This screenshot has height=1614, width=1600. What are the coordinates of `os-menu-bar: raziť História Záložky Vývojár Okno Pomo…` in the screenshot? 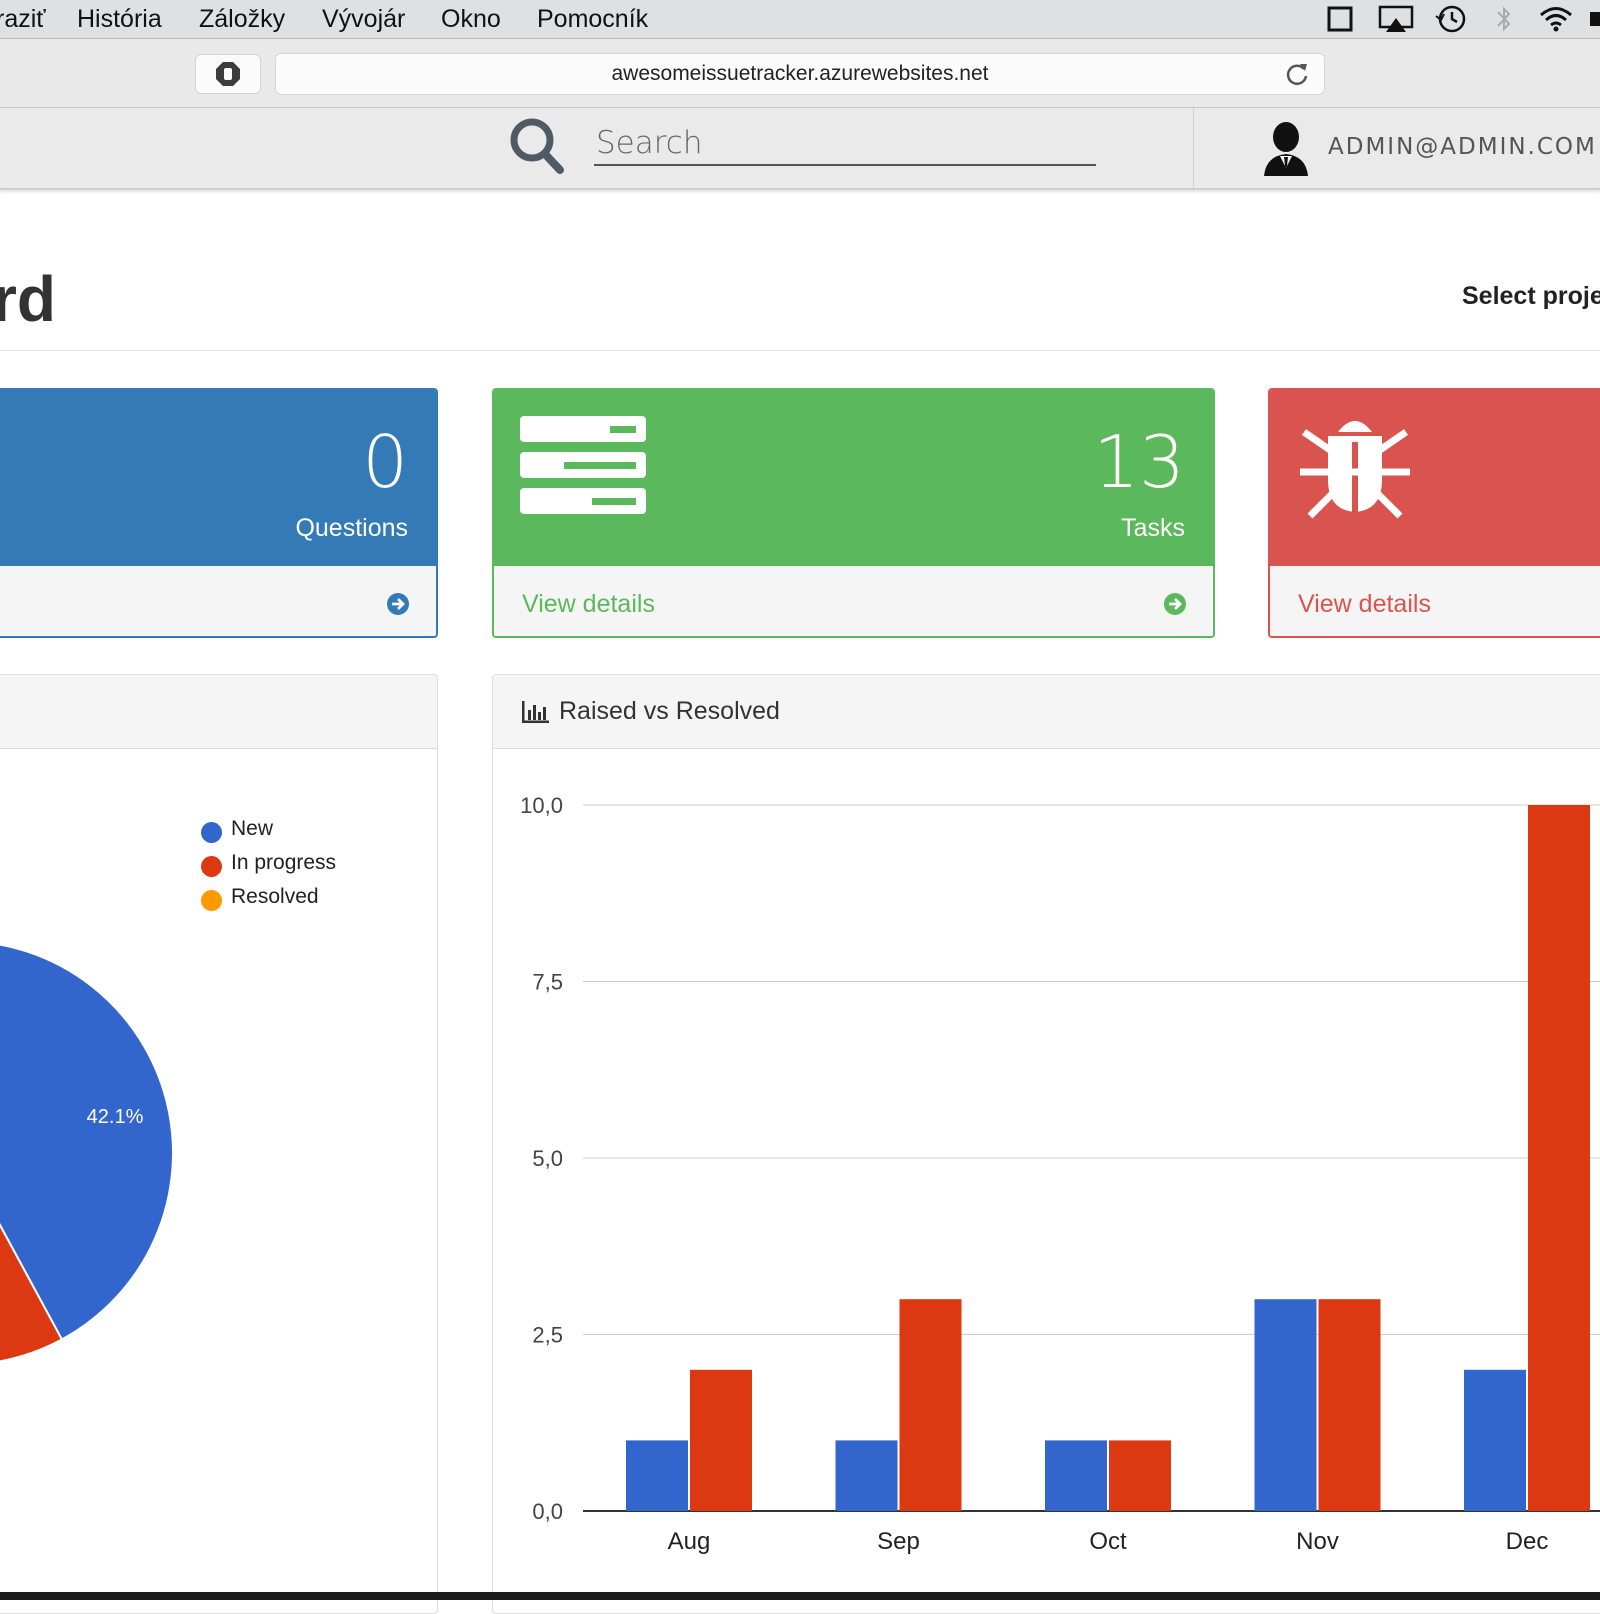 It's located at (800, 19).